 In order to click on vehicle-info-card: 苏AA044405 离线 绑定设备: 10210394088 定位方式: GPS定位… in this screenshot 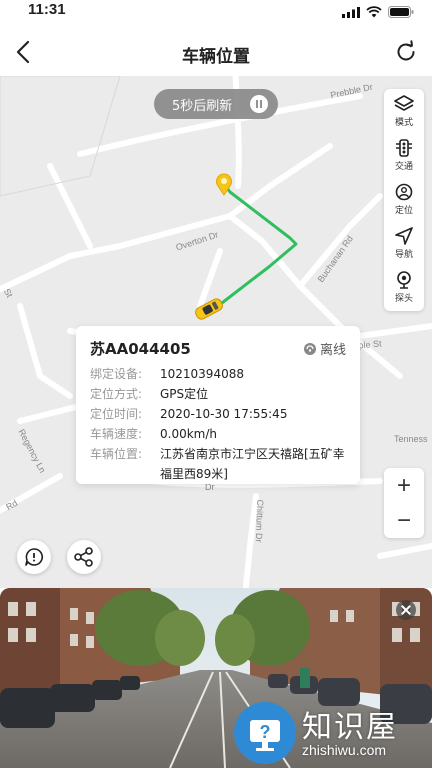, I will do `click(218, 405)`.